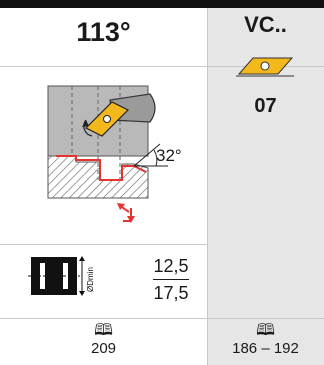 Image resolution: width=324 pixels, height=365 pixels. I want to click on page-number-right: 186 – 192, so click(265, 348).